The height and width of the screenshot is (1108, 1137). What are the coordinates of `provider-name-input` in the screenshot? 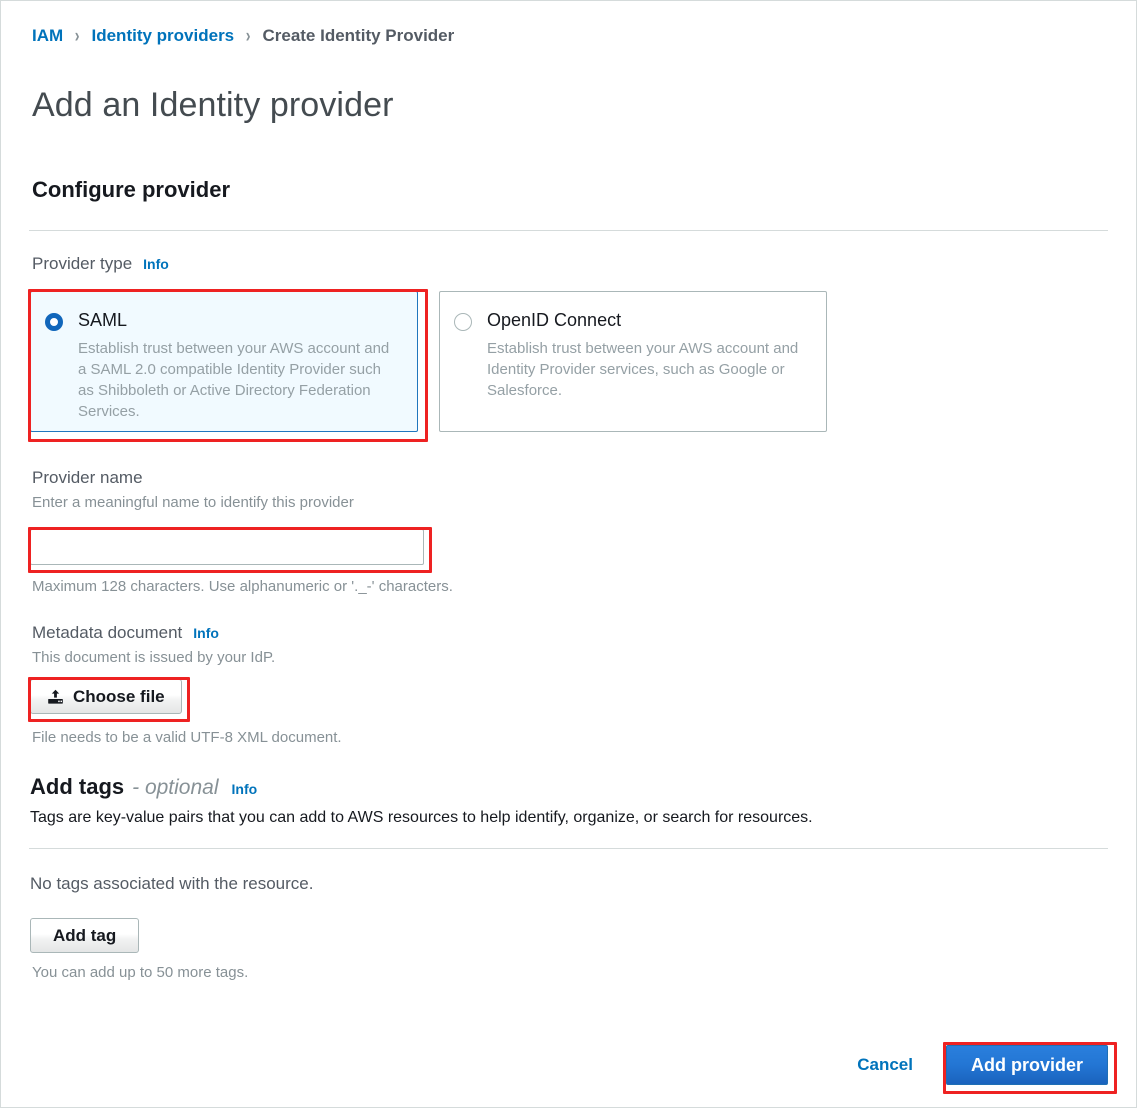 It's located at (227, 547).